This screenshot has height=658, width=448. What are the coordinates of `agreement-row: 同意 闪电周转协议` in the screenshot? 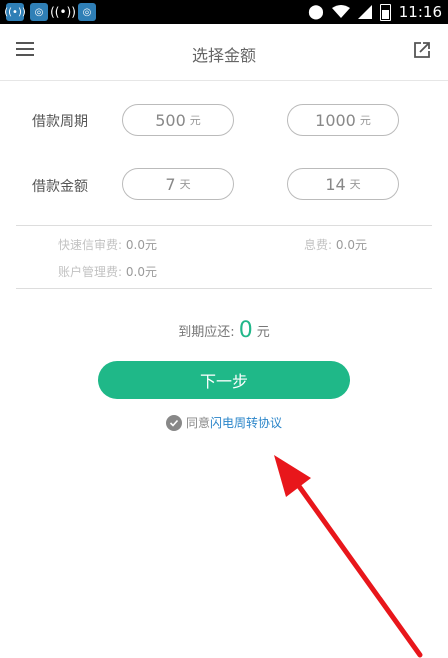 It's located at (224, 422).